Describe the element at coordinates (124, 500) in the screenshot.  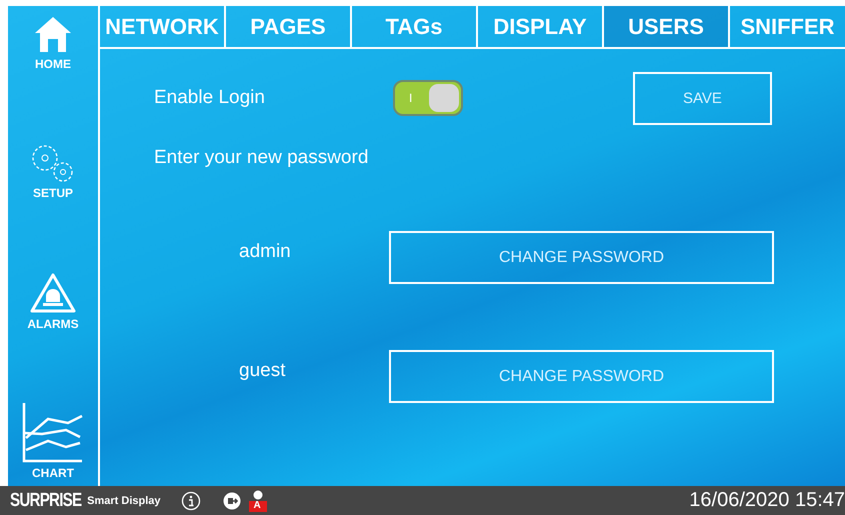
I see `product-name: Smart Display` at that location.